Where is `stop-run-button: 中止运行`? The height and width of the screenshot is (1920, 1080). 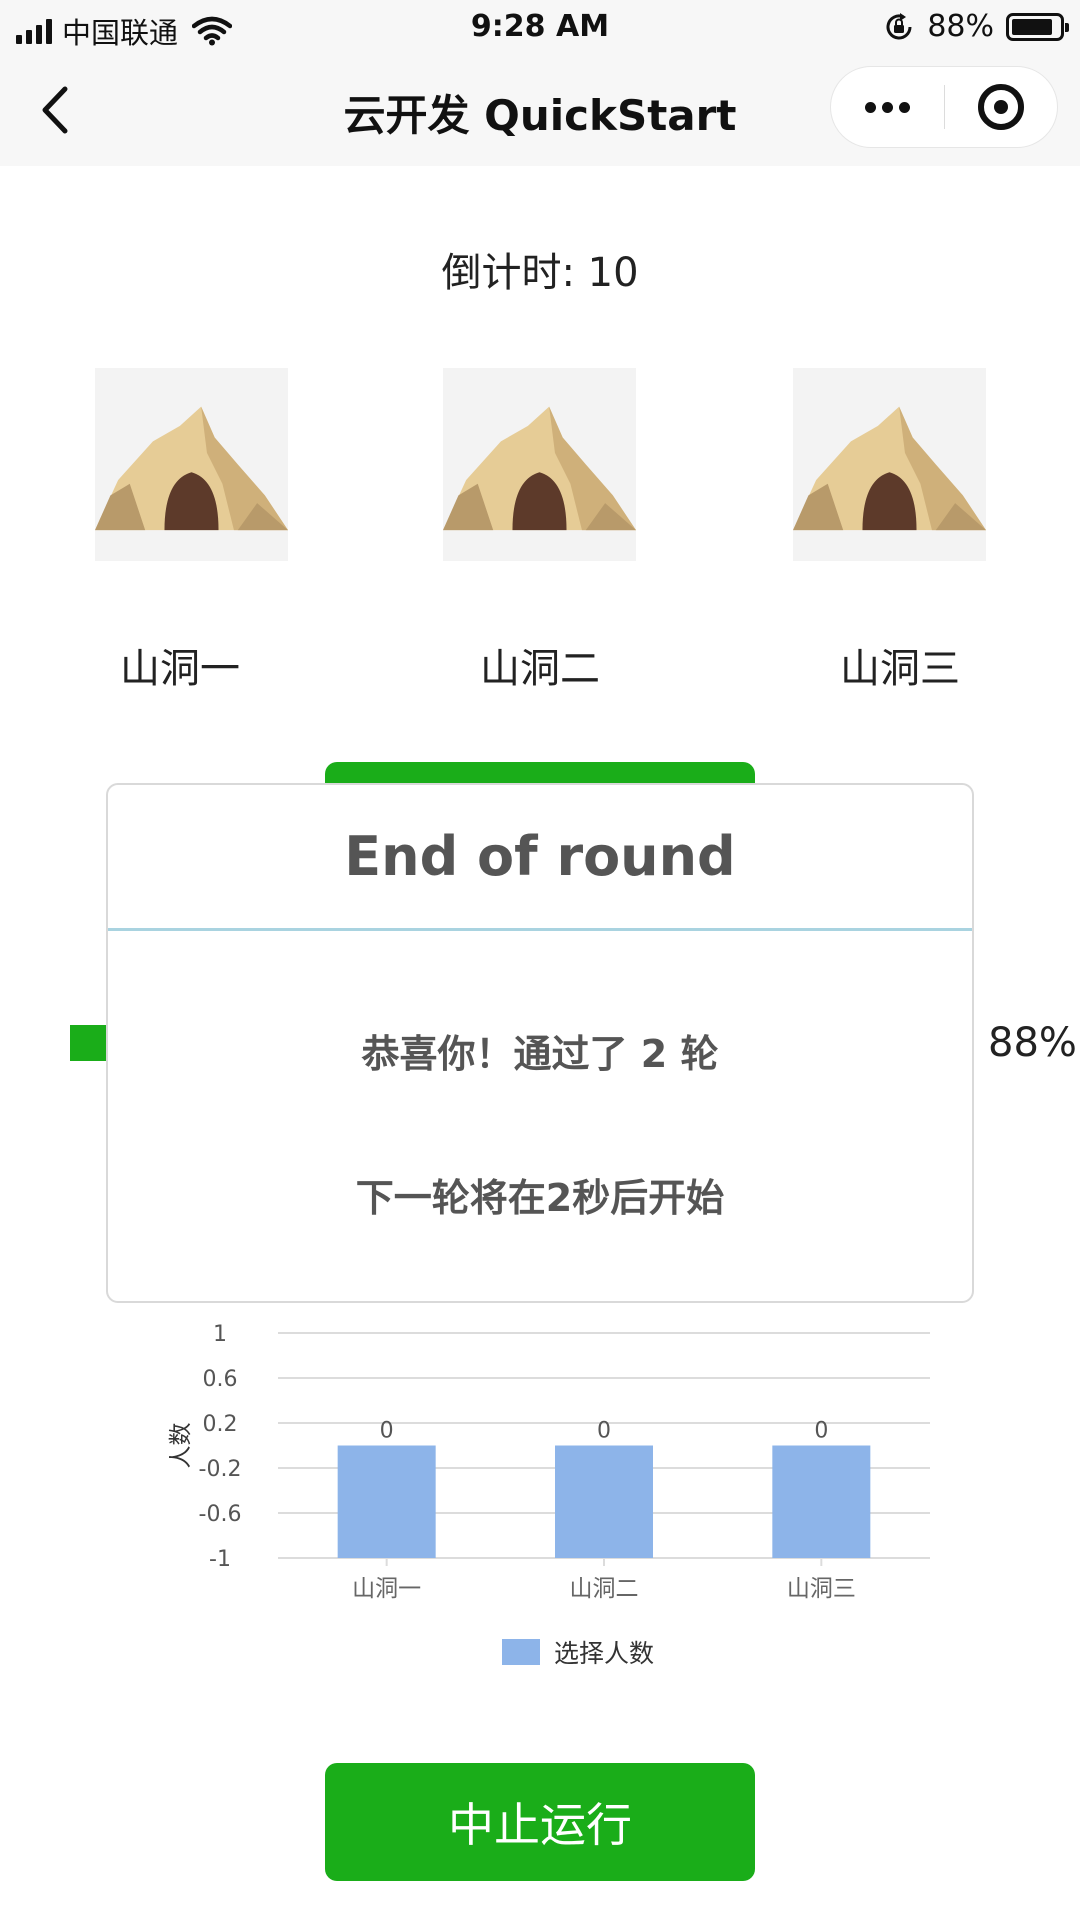 stop-run-button: 中止运行 is located at coordinates (540, 1822).